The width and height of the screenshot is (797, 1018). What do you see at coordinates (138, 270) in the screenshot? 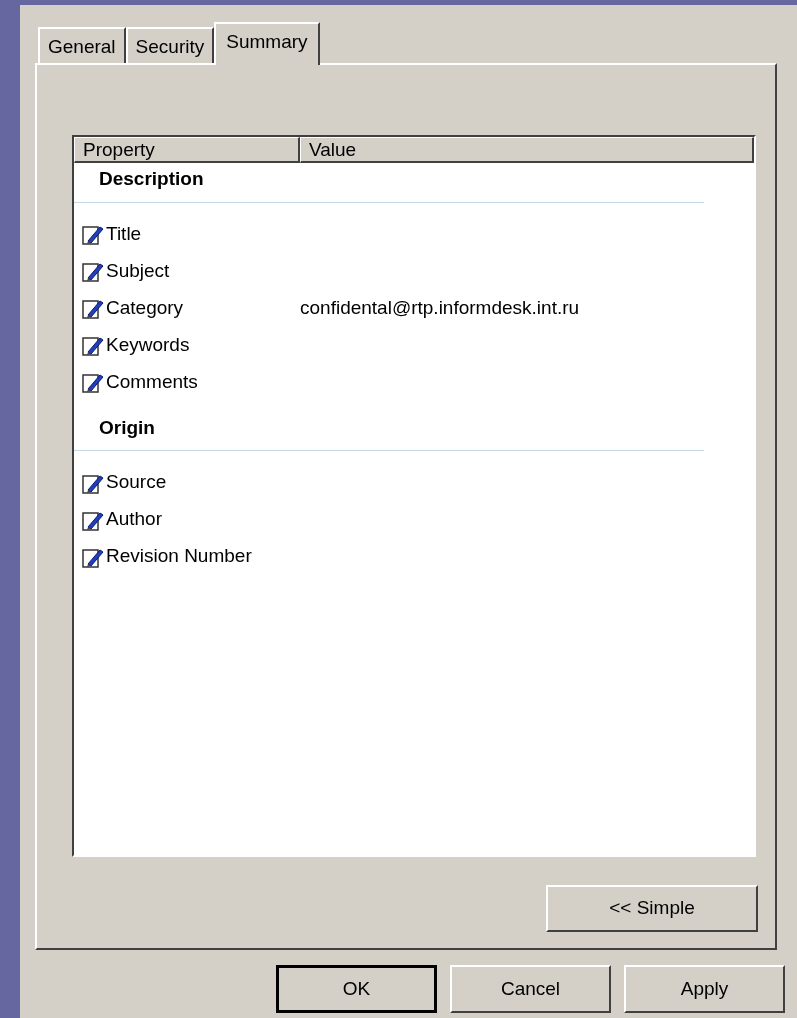
I see `property-name: Subject` at bounding box center [138, 270].